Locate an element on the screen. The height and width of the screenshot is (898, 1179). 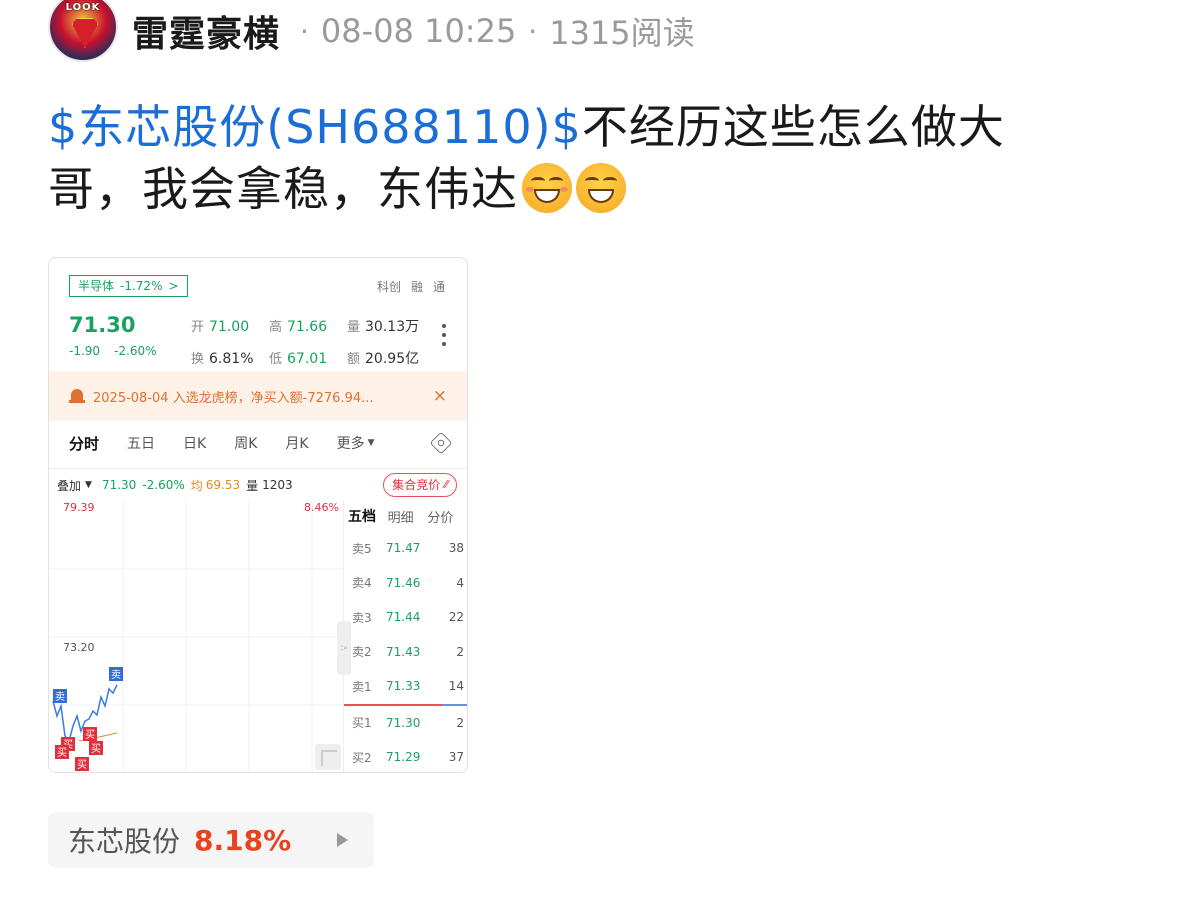
intraday-chart-svg: 卖 卖 买 买 买 买 买 is located at coordinates (196, 636).